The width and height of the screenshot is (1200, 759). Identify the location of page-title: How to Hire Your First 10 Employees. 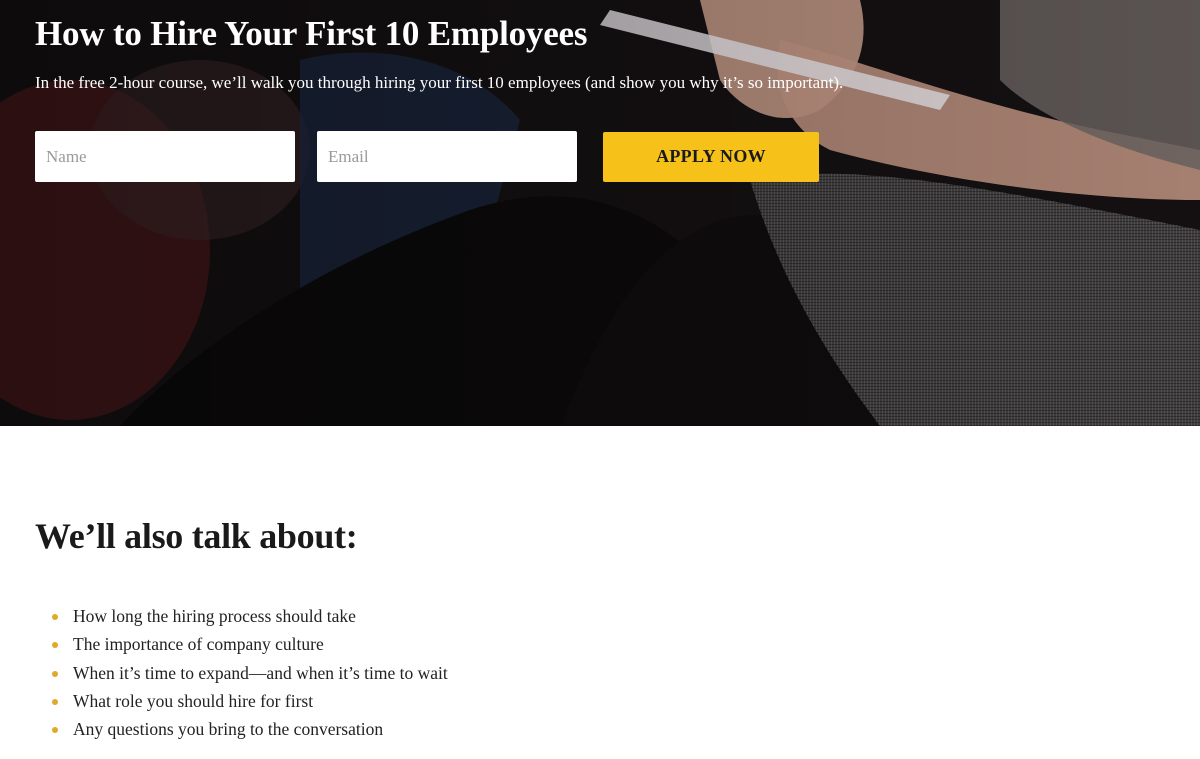
(311, 33).